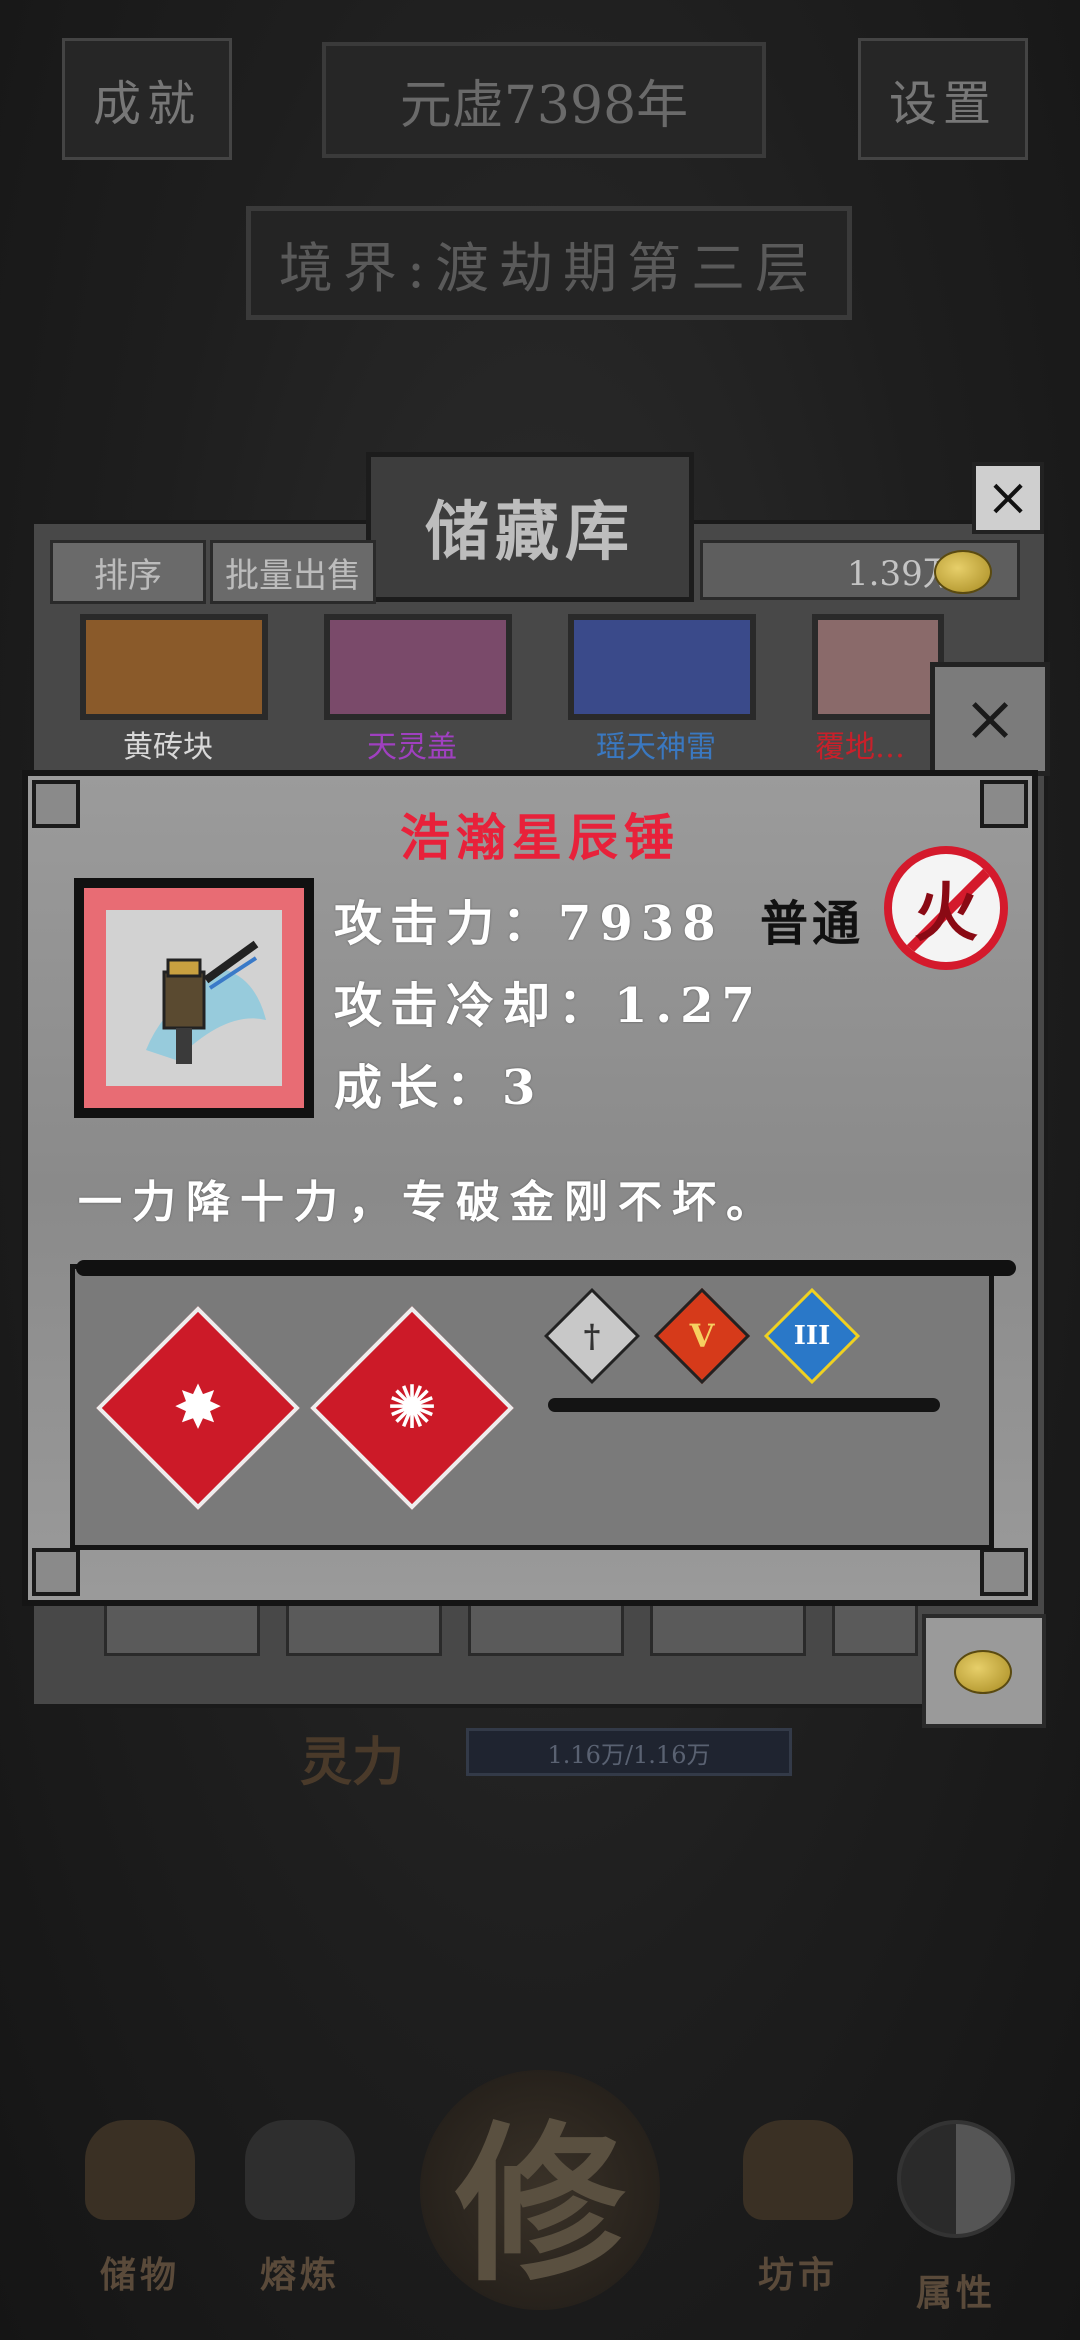  What do you see at coordinates (797, 2275) in the screenshot?
I see `nav-market-label: 坊市` at bounding box center [797, 2275].